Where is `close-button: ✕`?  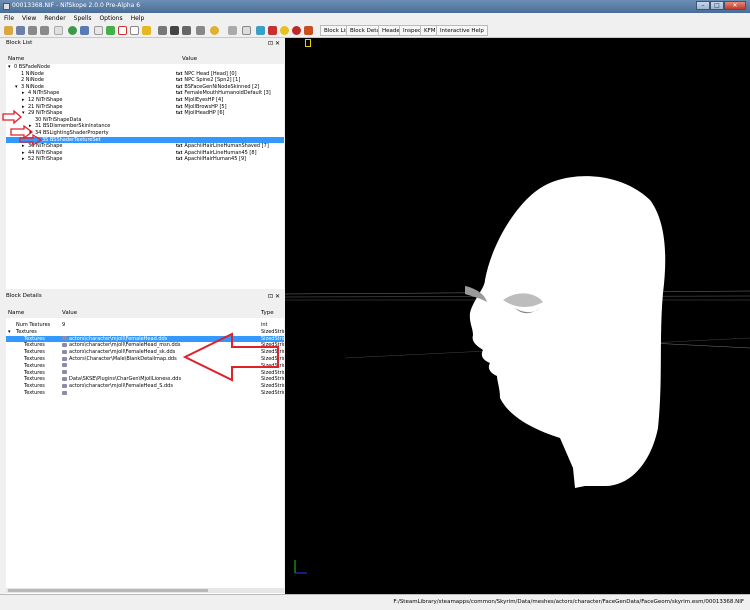 close-button: ✕ is located at coordinates (735, 5).